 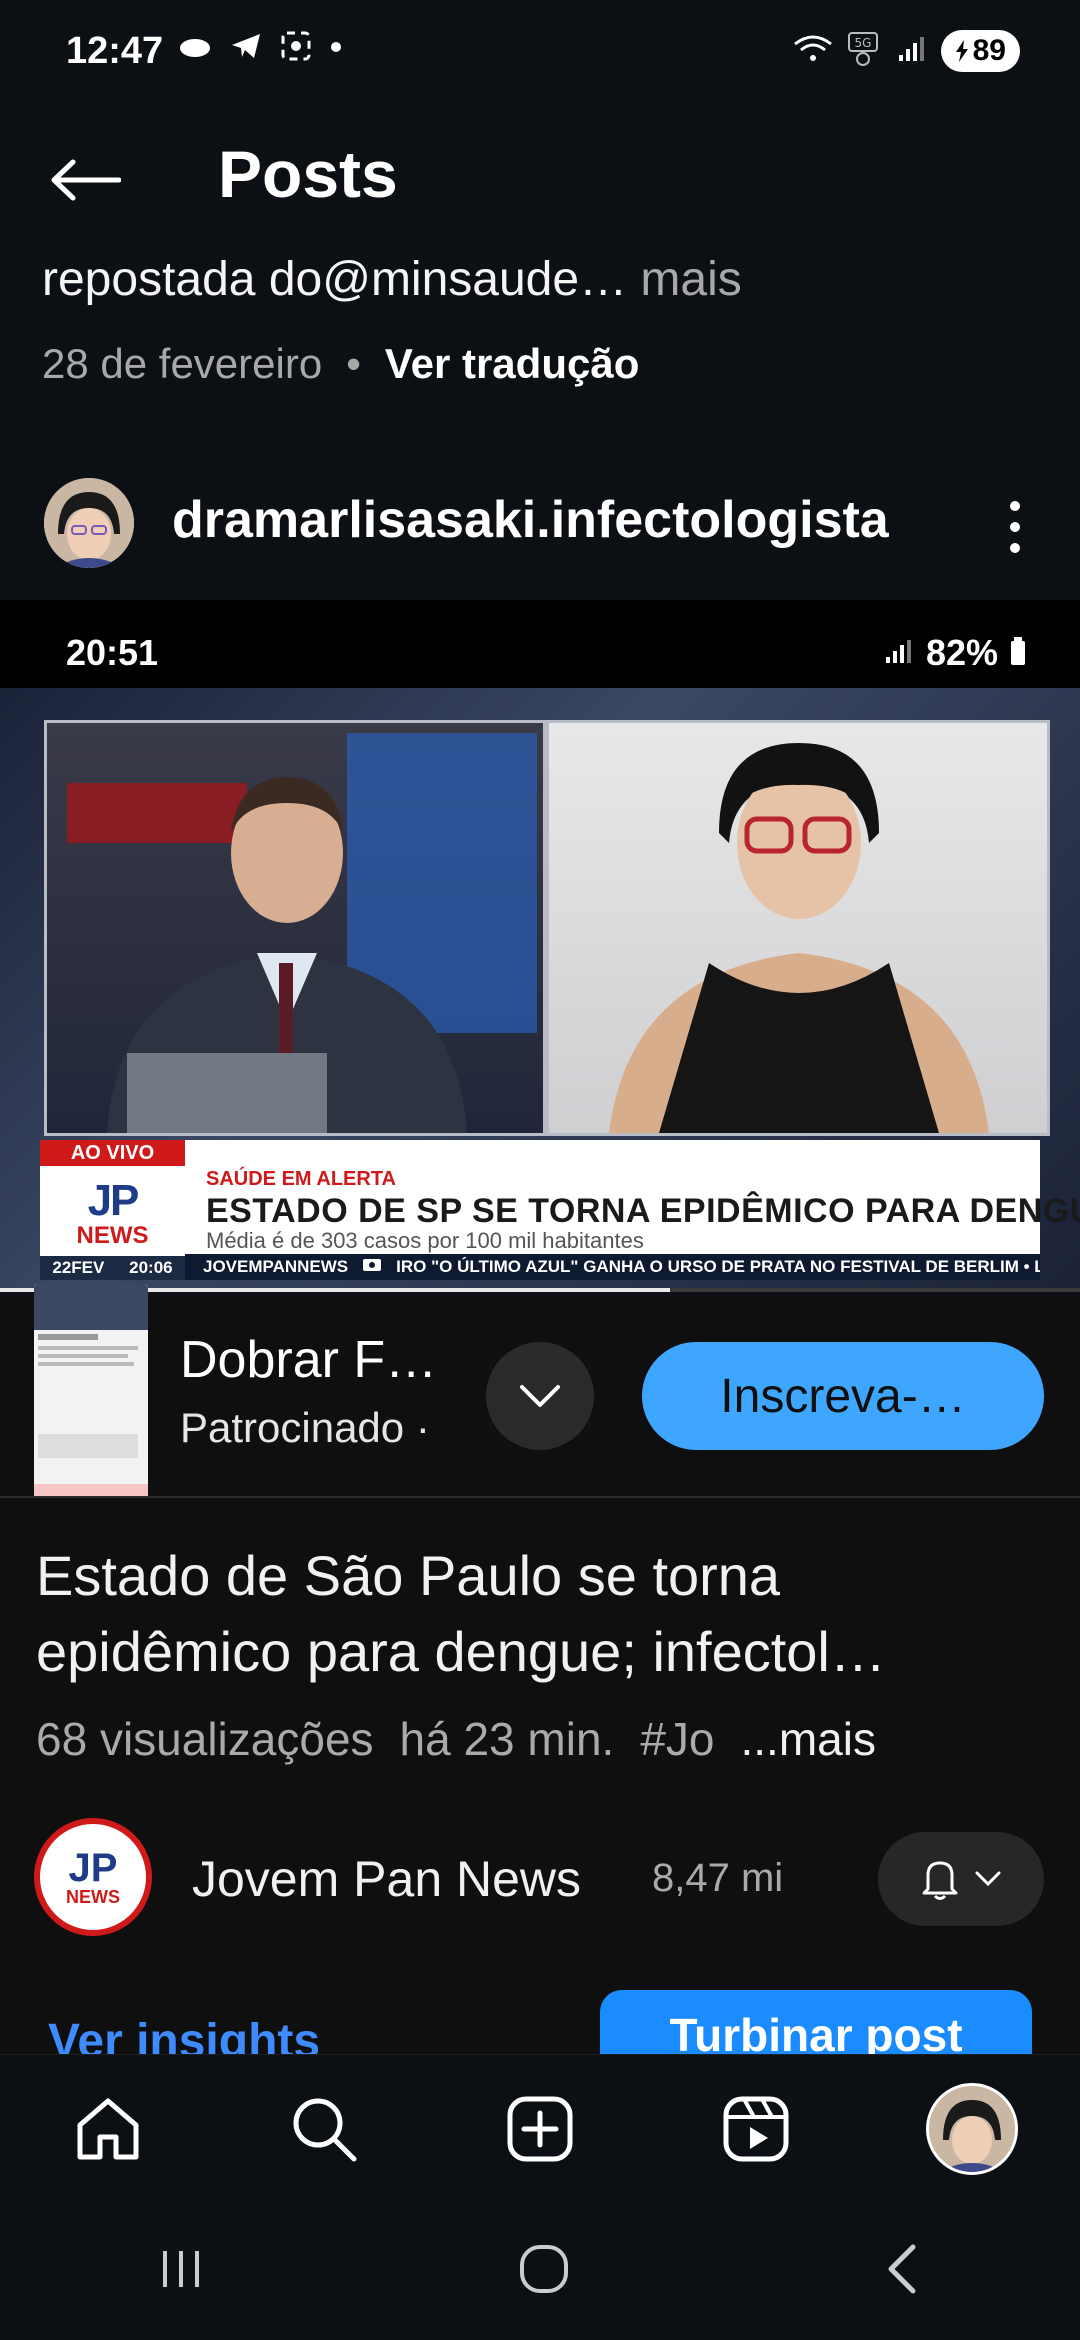 What do you see at coordinates (301, 1179) in the screenshot?
I see `tv-kicker: SAÚDE EM ALERTA` at bounding box center [301, 1179].